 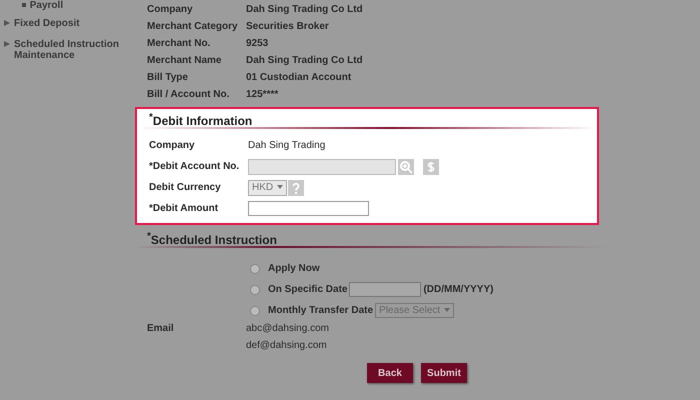 I want to click on dollar-icon, so click(x=431, y=166).